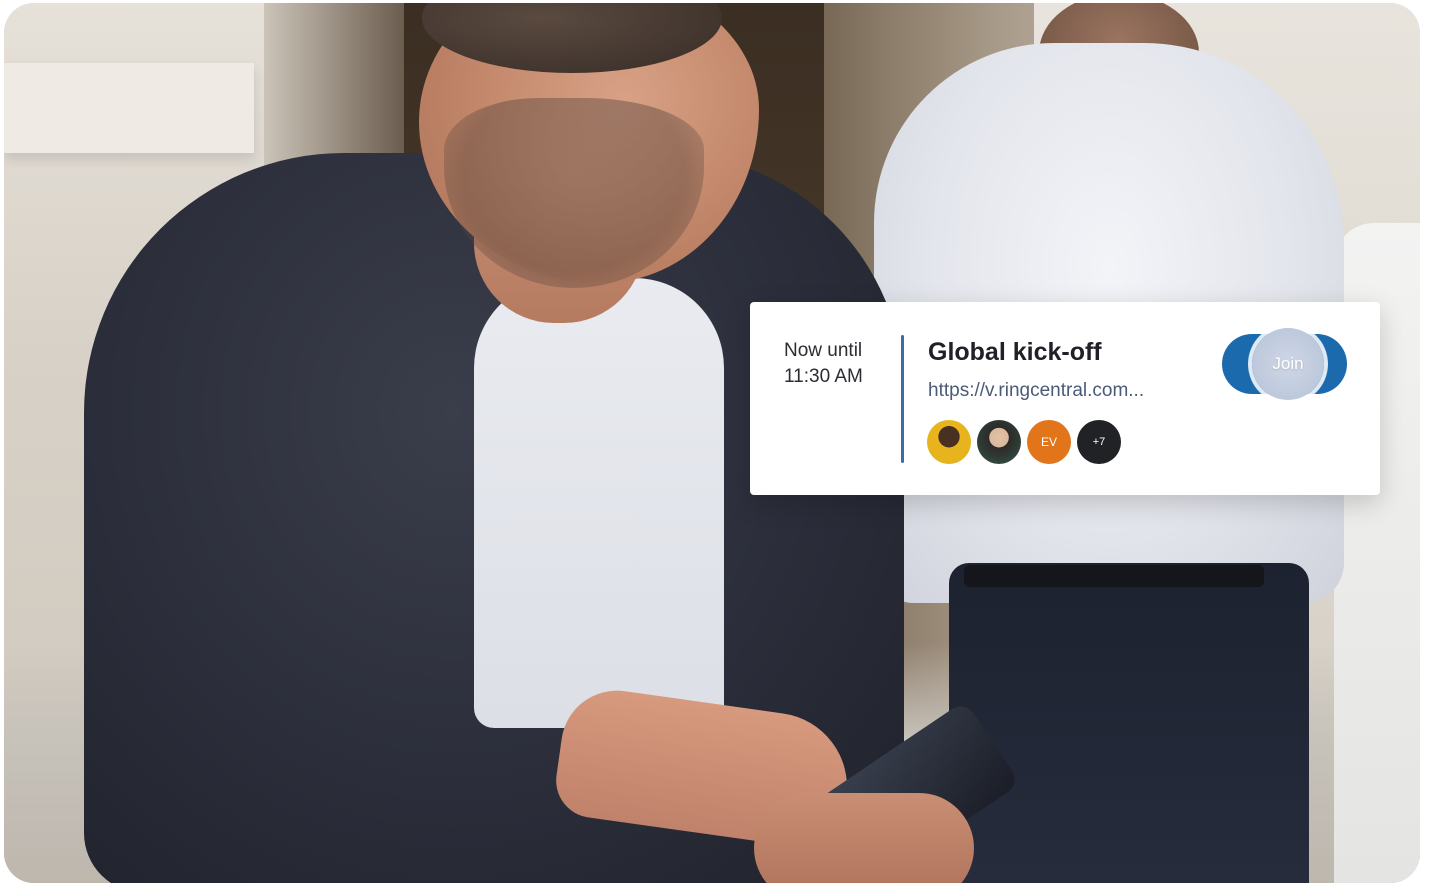  I want to click on background-pillar-cap, so click(129, 108).